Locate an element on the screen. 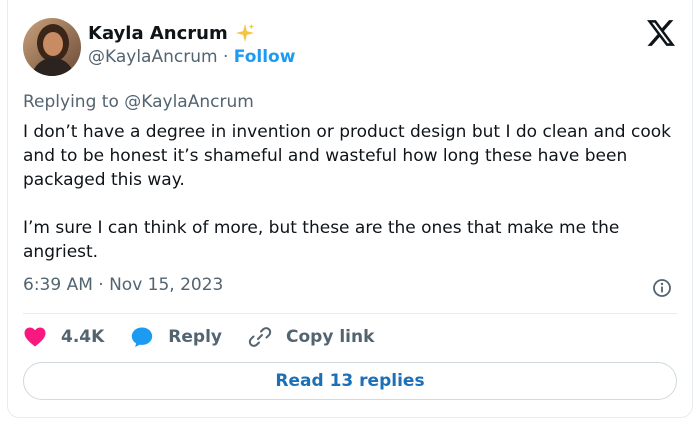 Image resolution: width=700 pixels, height=441 pixels. follow-button: Follow is located at coordinates (265, 57).